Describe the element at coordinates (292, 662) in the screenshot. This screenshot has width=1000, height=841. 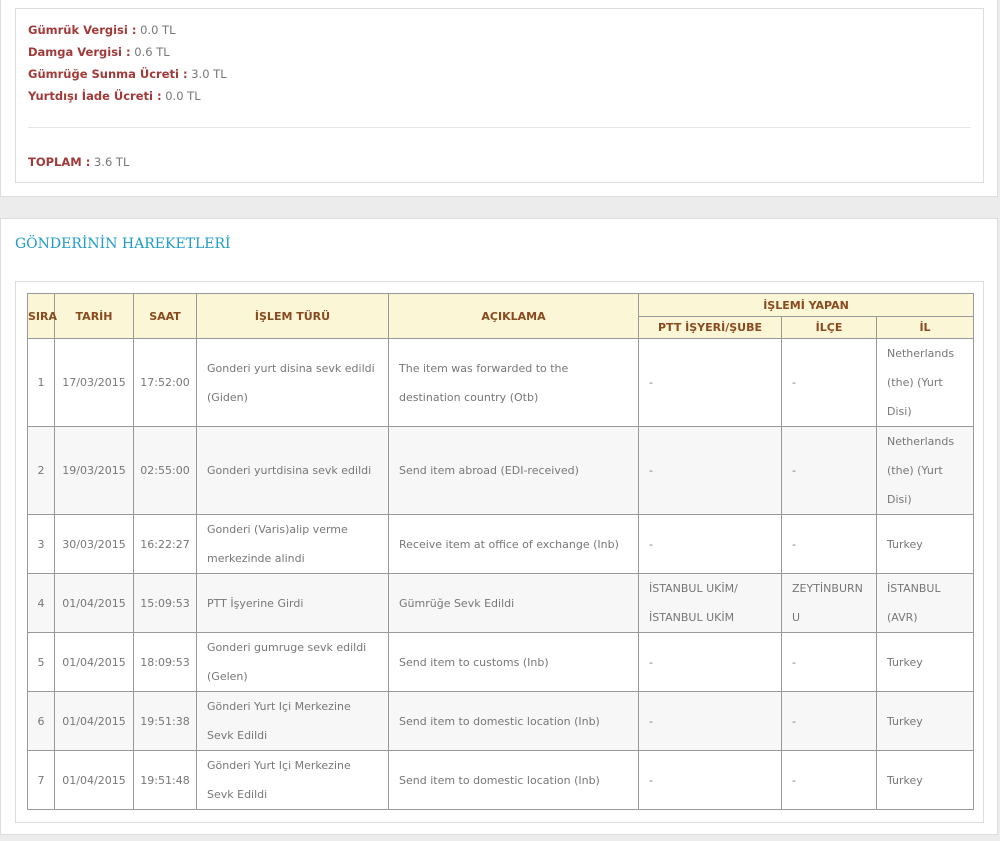
I see `cell-islem: Gonderi gumruge sevk edildi (Gelen)` at that location.